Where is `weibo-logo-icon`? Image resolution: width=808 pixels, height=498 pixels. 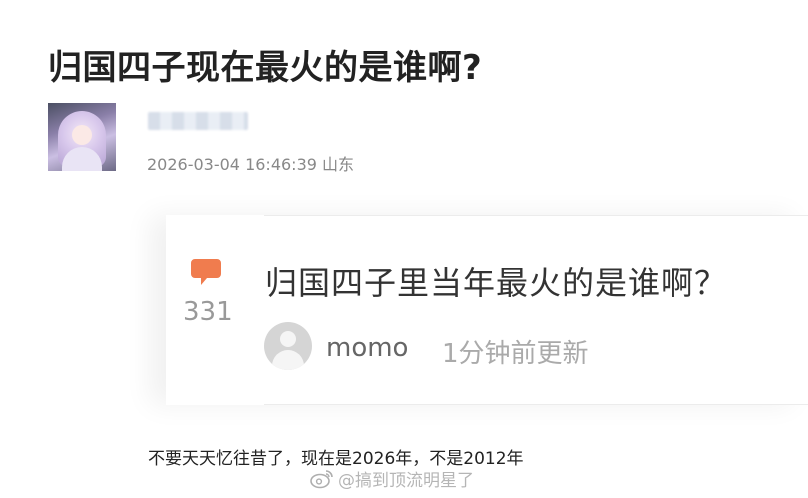 weibo-logo-icon is located at coordinates (321, 478).